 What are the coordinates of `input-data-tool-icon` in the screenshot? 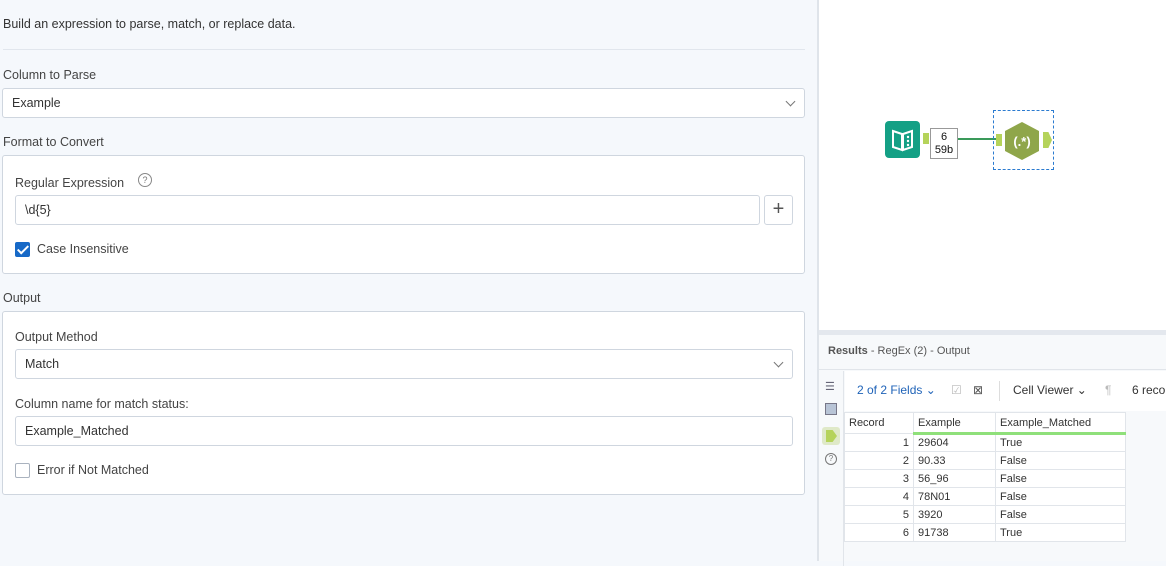 It's located at (902, 139).